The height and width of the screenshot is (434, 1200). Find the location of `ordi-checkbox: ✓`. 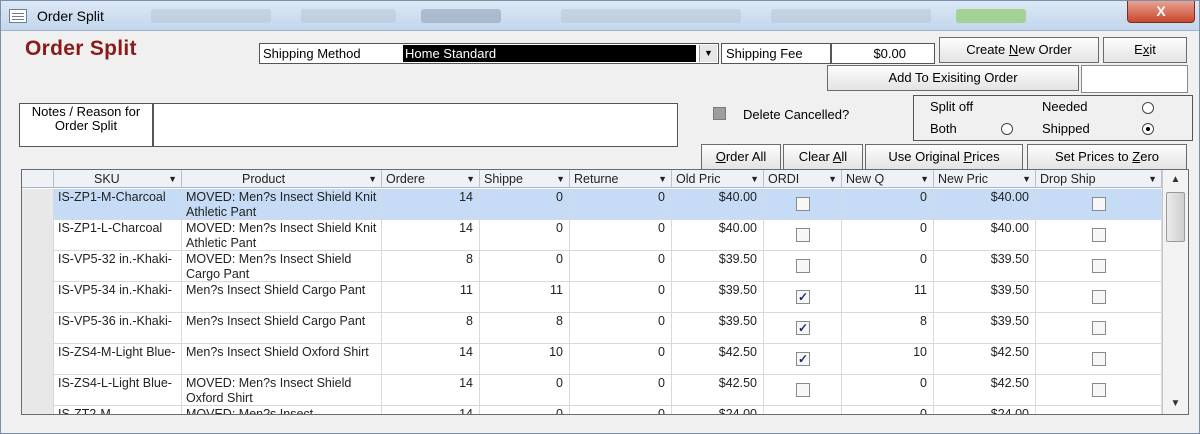

ordi-checkbox: ✓ is located at coordinates (803, 297).